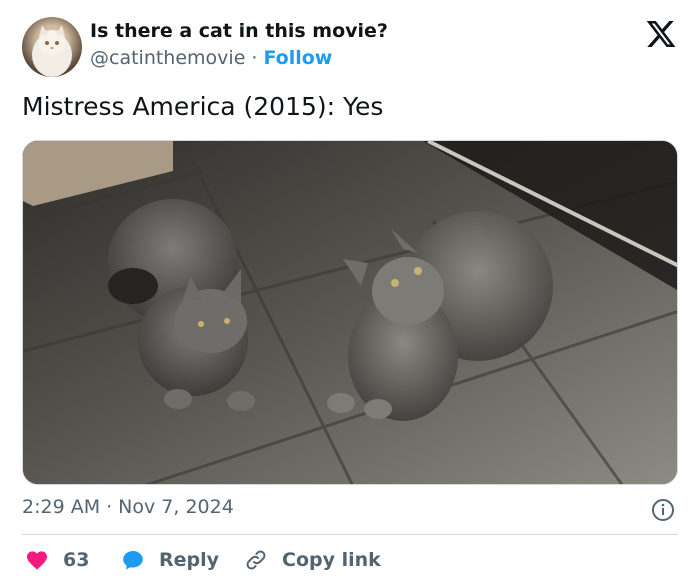 Image resolution: width=700 pixels, height=587 pixels. Describe the element at coordinates (663, 510) in the screenshot. I see `info-icon` at that location.